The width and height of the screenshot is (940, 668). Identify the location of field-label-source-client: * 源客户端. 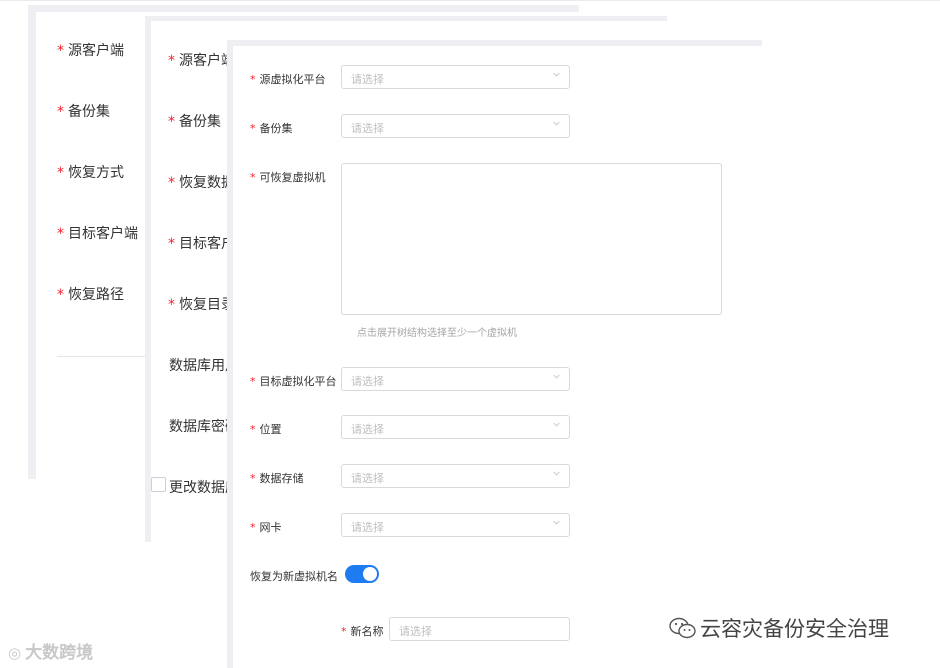
(90, 51).